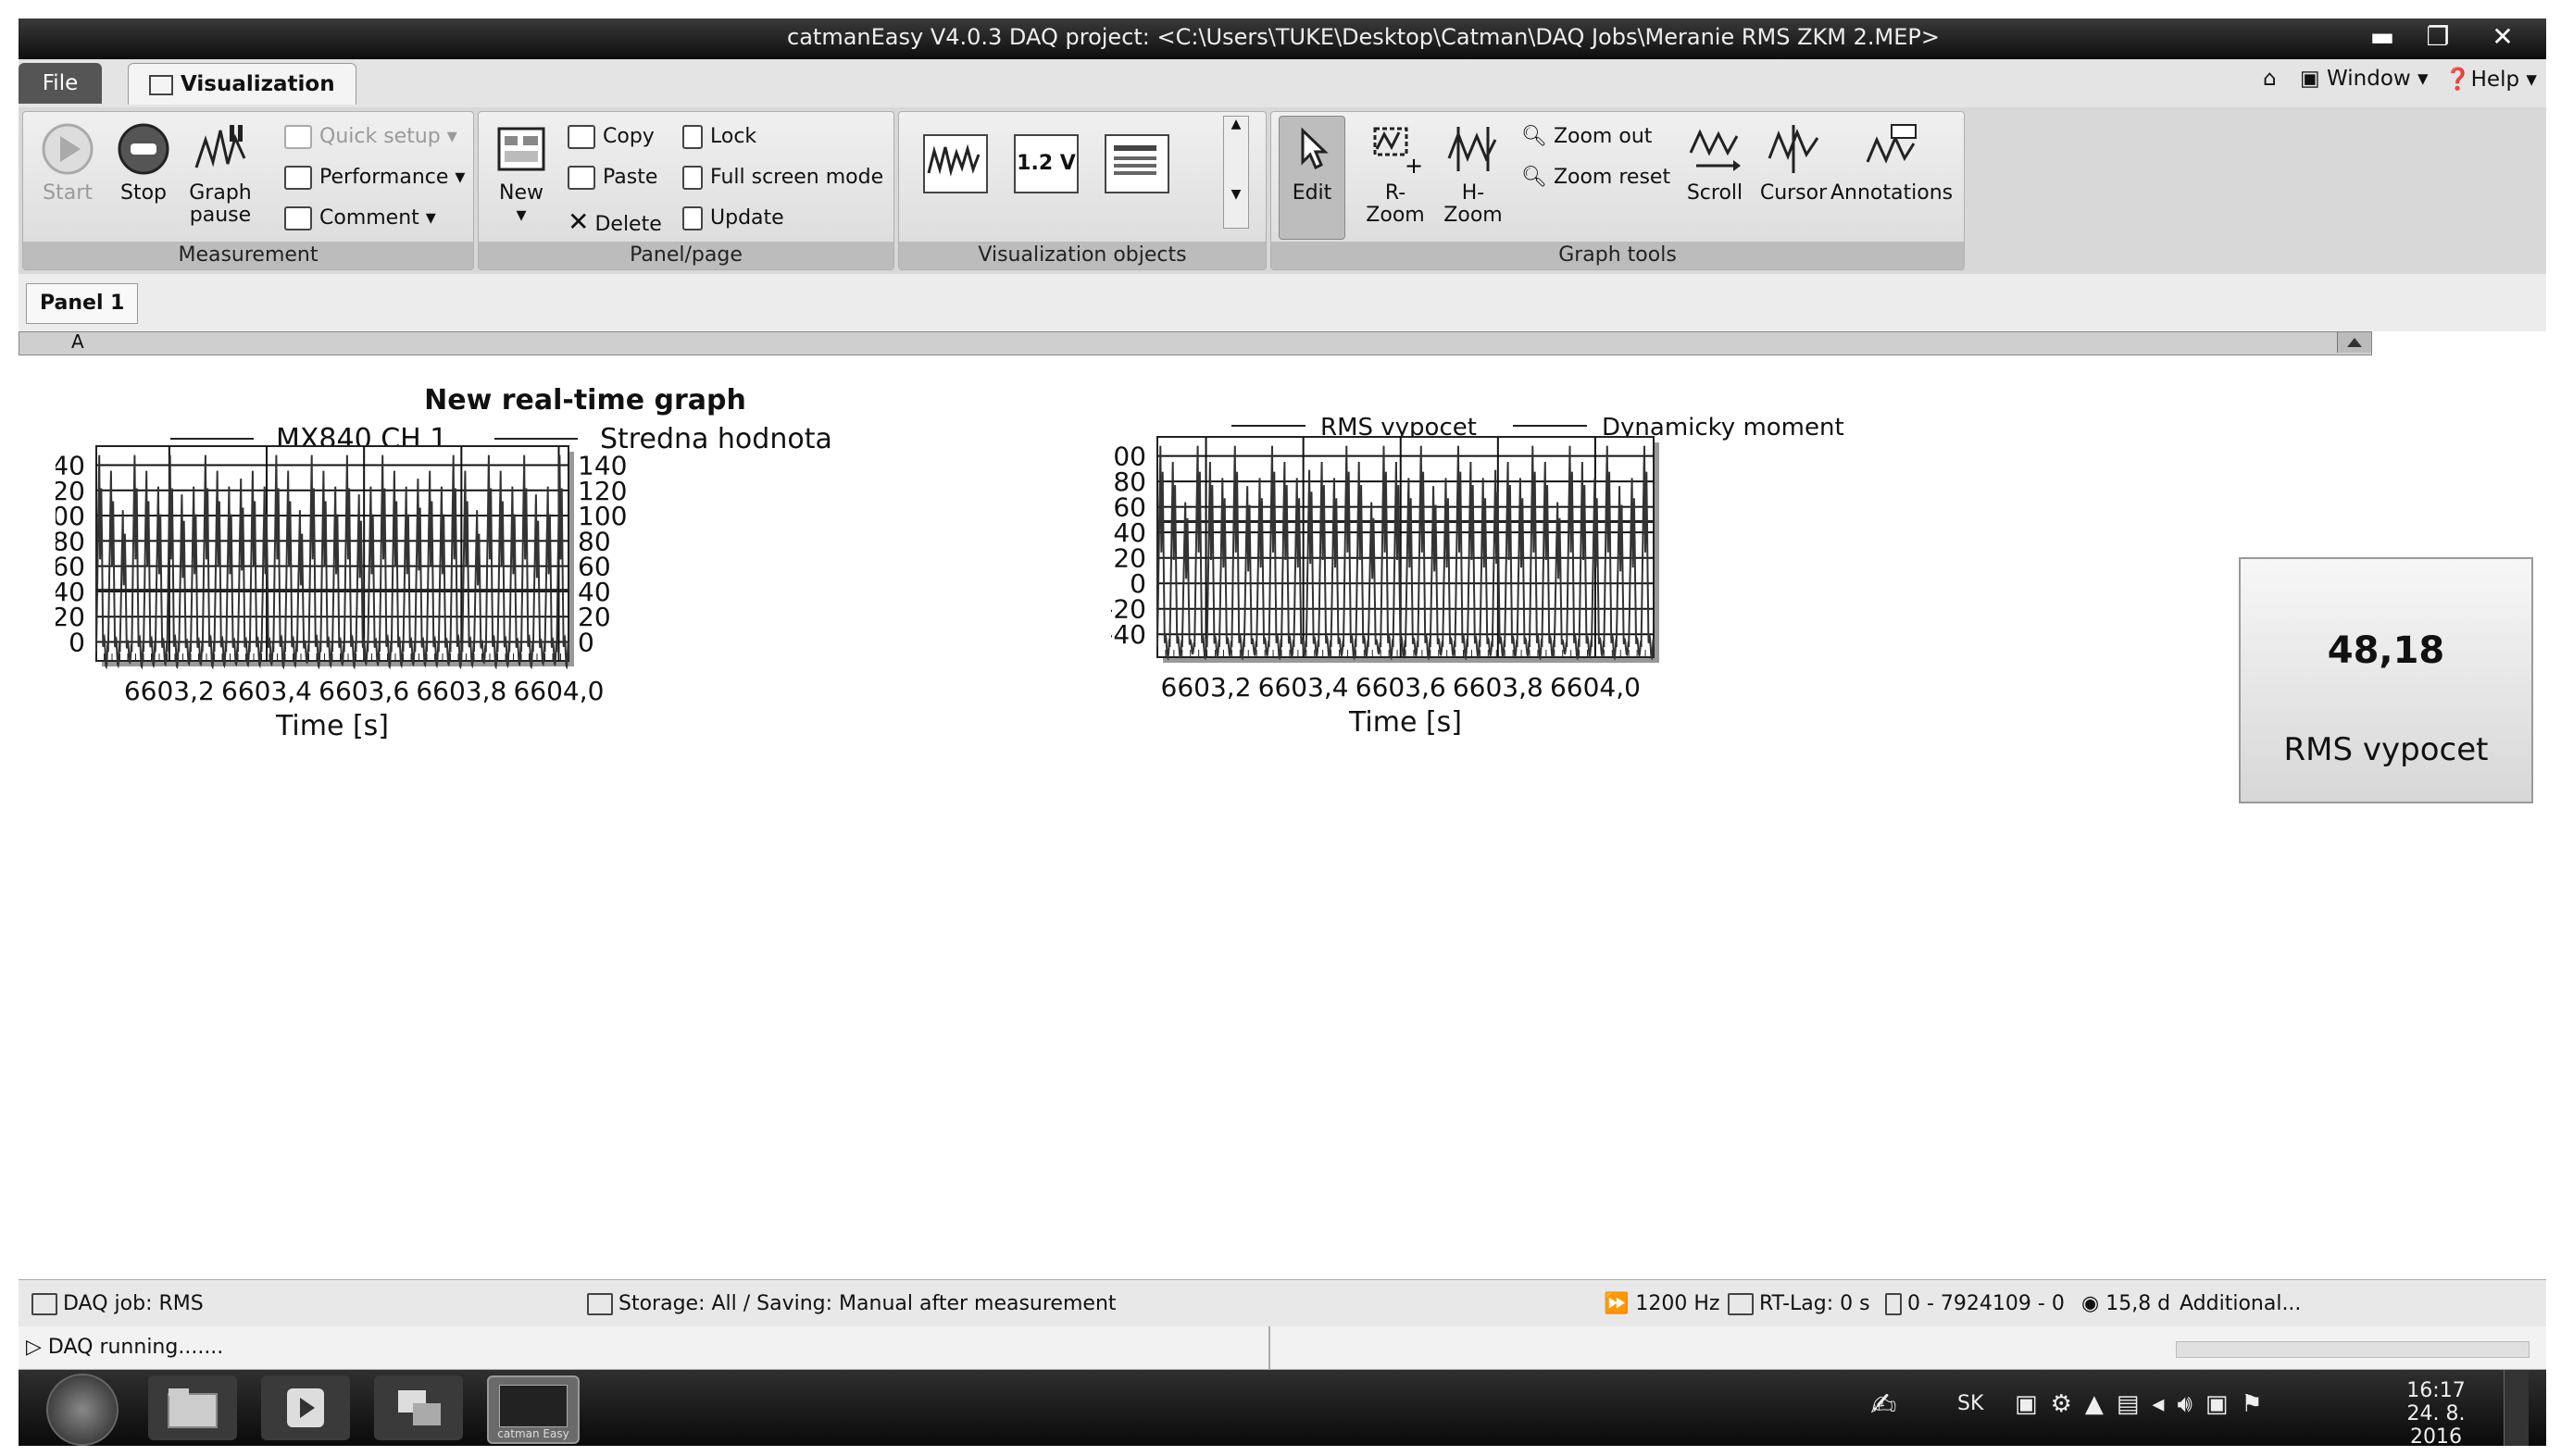  I want to click on annotations-label: Annotations, so click(1892, 193).